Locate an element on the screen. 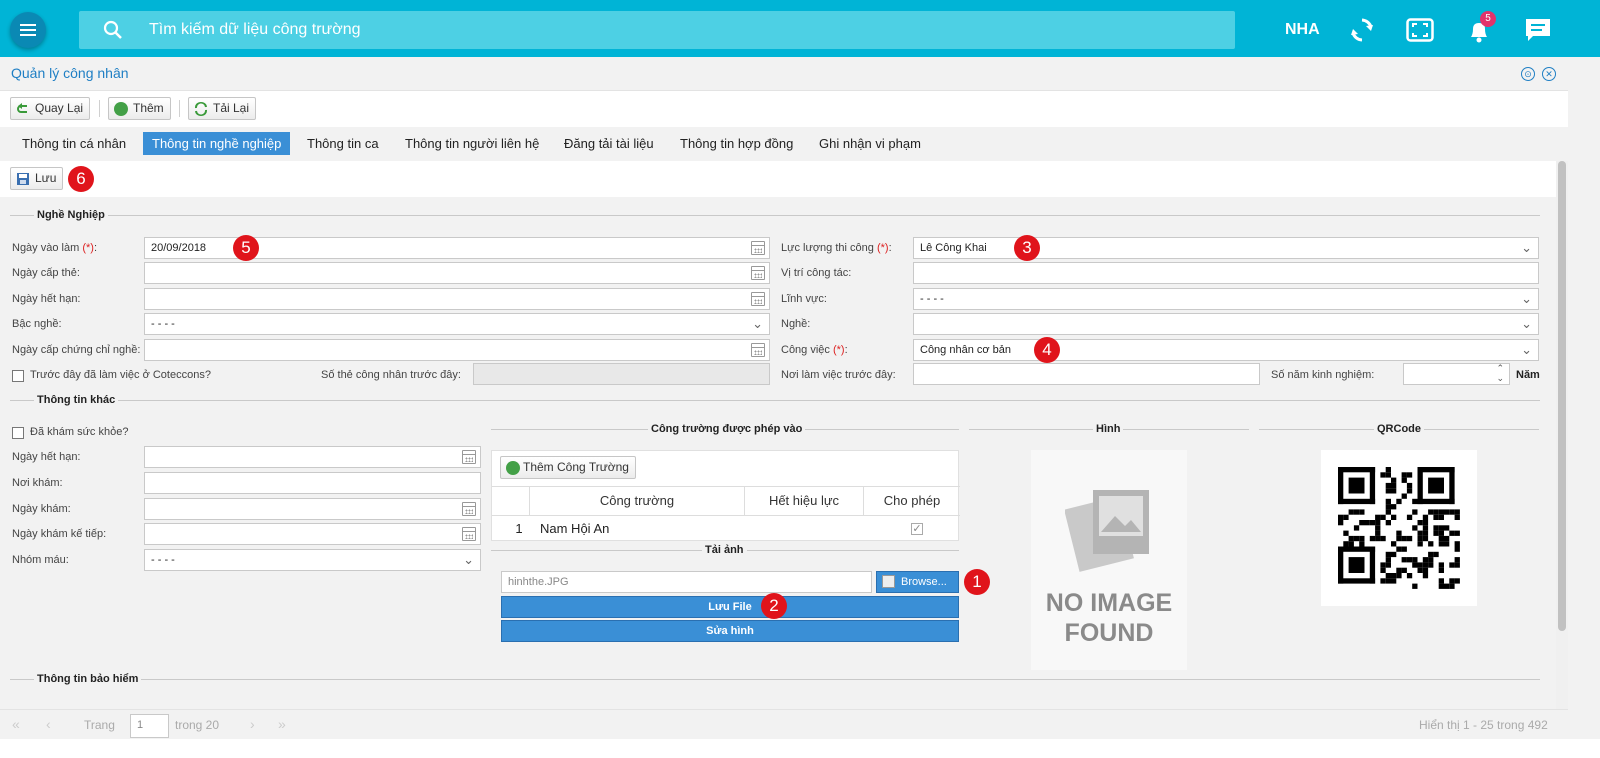 The height and width of the screenshot is (758, 1600). grade-select: - - - - ⌄ is located at coordinates (457, 324).